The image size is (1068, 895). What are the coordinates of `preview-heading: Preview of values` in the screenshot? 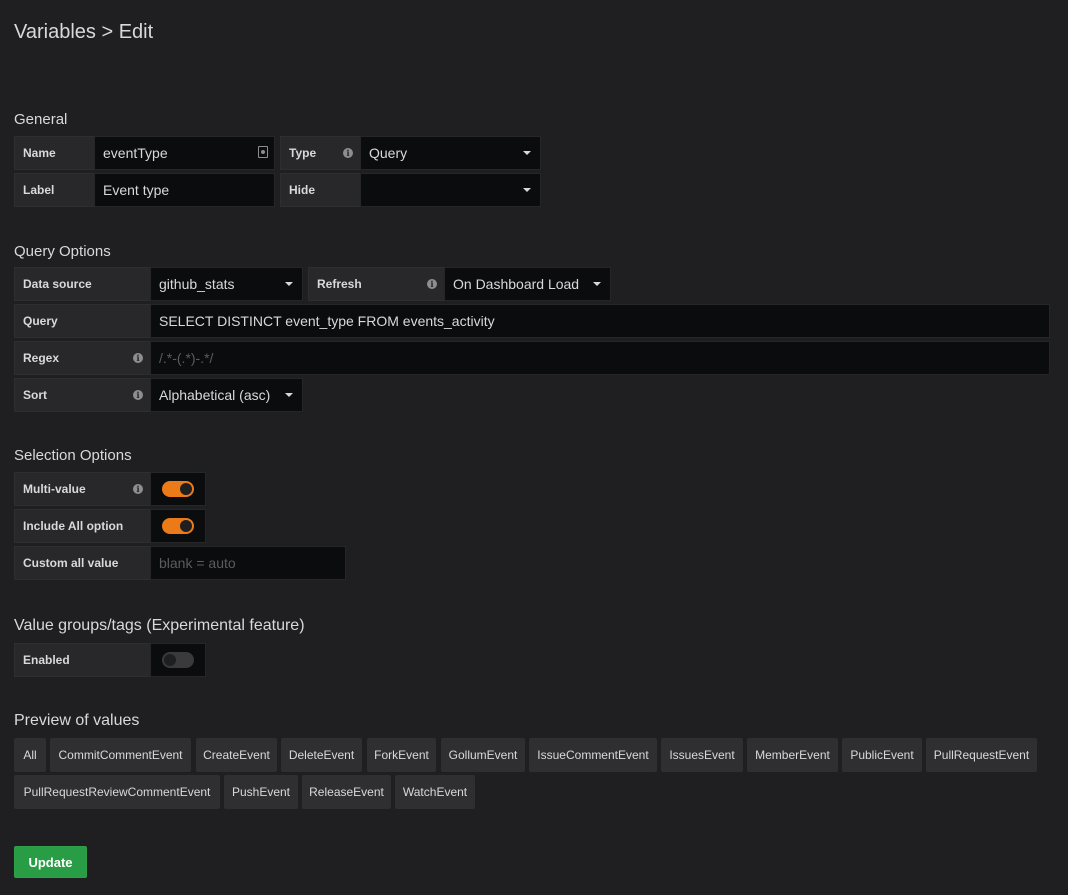 It's located at (77, 720).